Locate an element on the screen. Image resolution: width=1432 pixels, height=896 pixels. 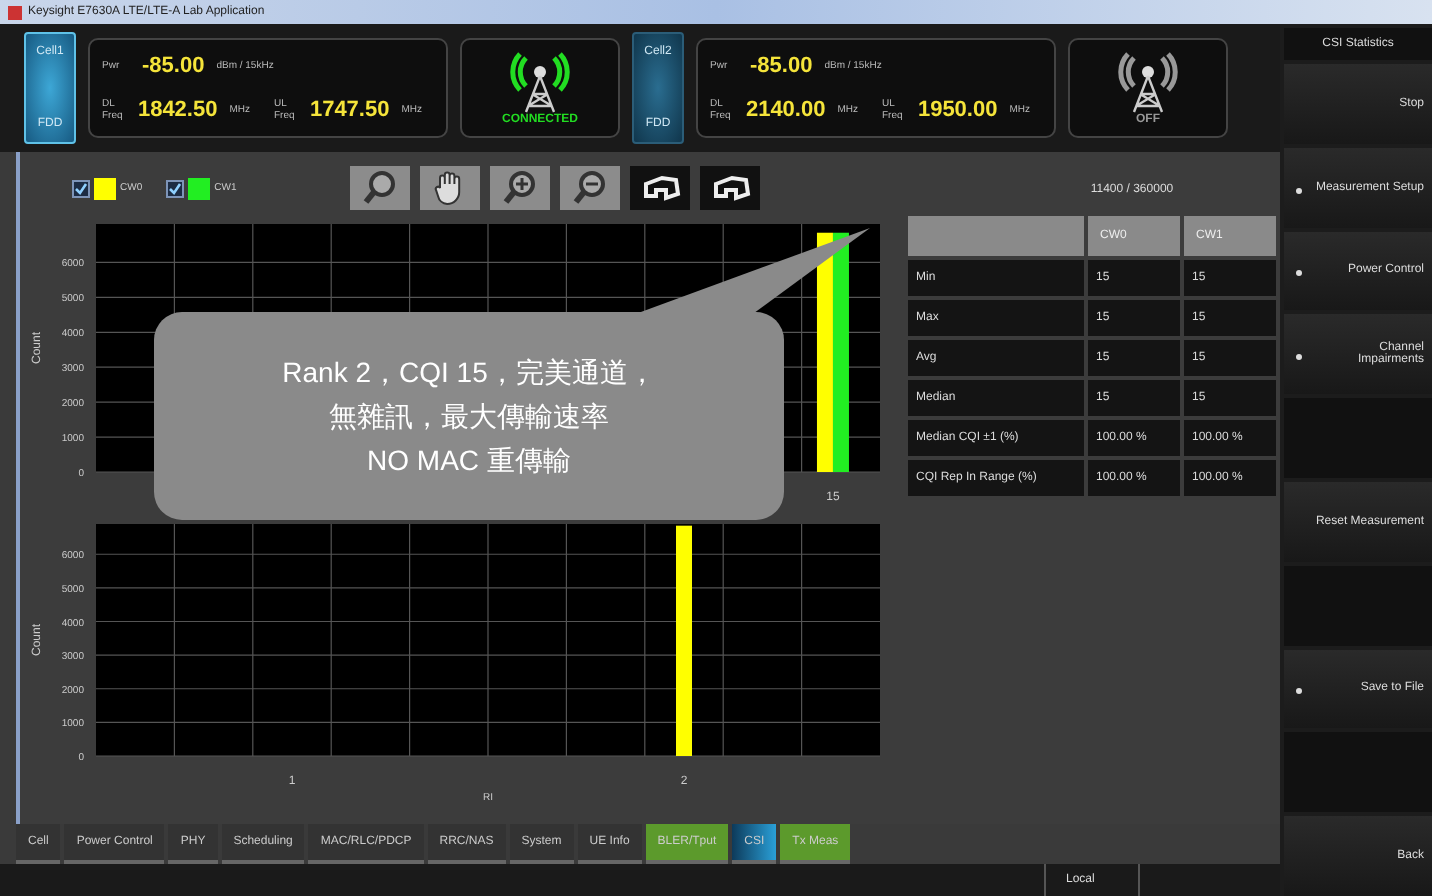
callout-text: Rank 2，CQI 15，完美通道， is located at coordinates (469, 372).